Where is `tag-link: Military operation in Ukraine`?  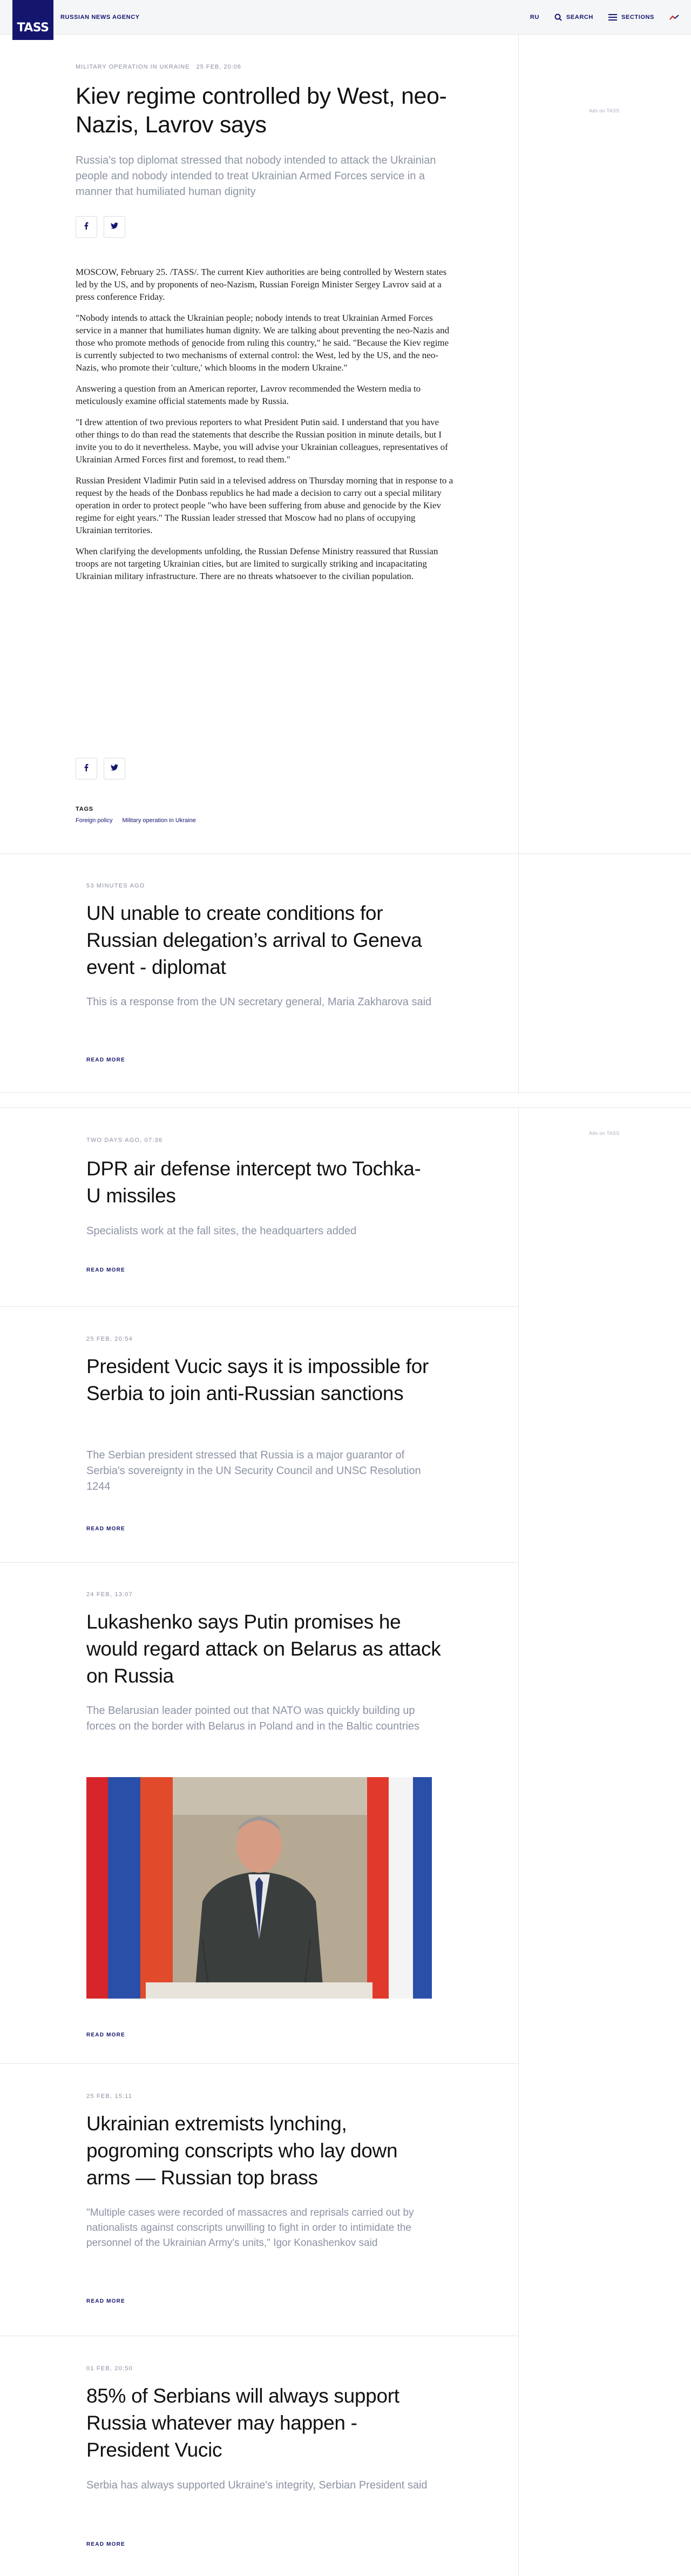 tag-link: Military operation in Ukraine is located at coordinates (158, 820).